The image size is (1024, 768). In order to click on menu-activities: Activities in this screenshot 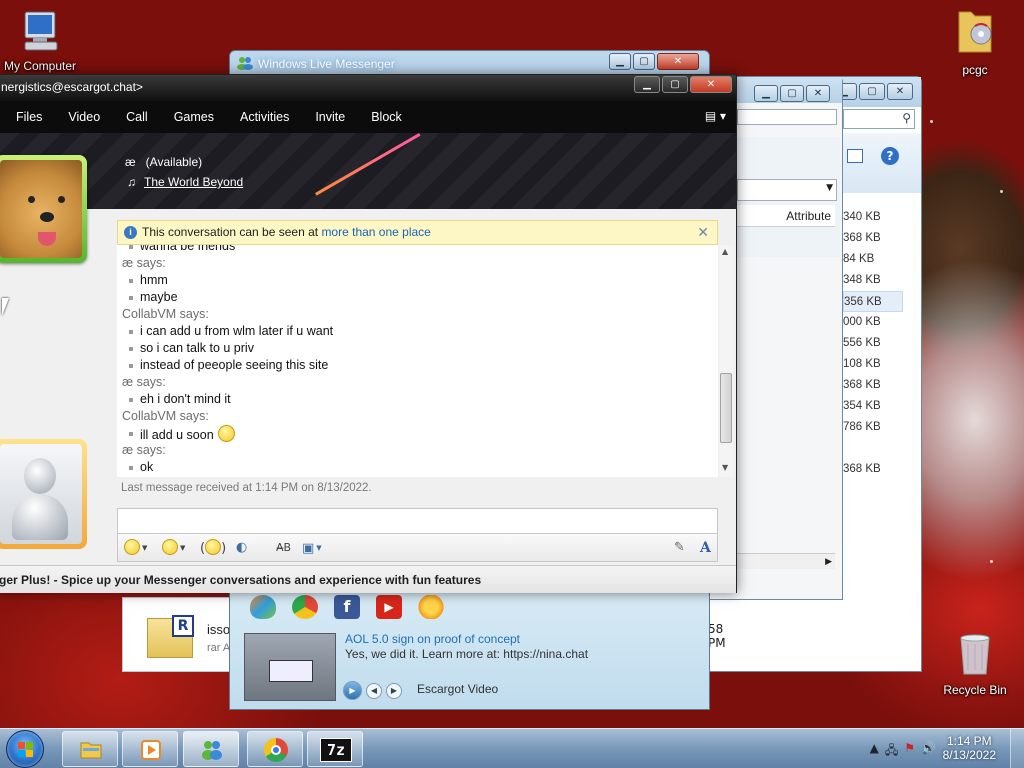, I will do `click(264, 117)`.